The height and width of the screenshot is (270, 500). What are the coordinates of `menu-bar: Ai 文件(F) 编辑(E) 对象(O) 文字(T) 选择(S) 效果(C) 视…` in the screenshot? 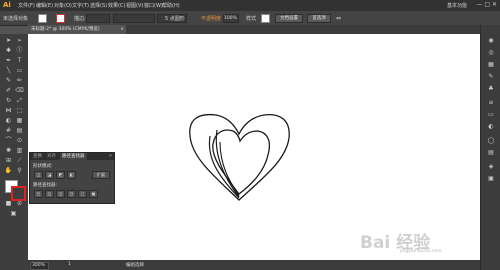 It's located at (250, 5).